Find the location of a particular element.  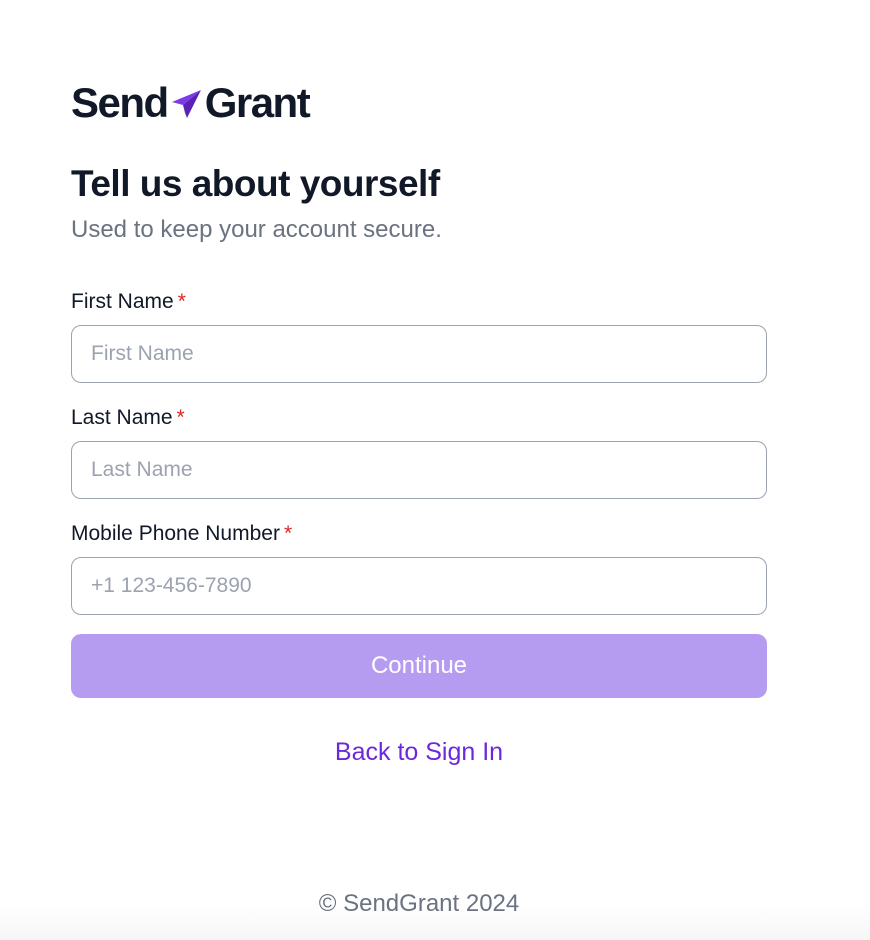

phone-label: Mobile Phone Number * is located at coordinates (419, 534).